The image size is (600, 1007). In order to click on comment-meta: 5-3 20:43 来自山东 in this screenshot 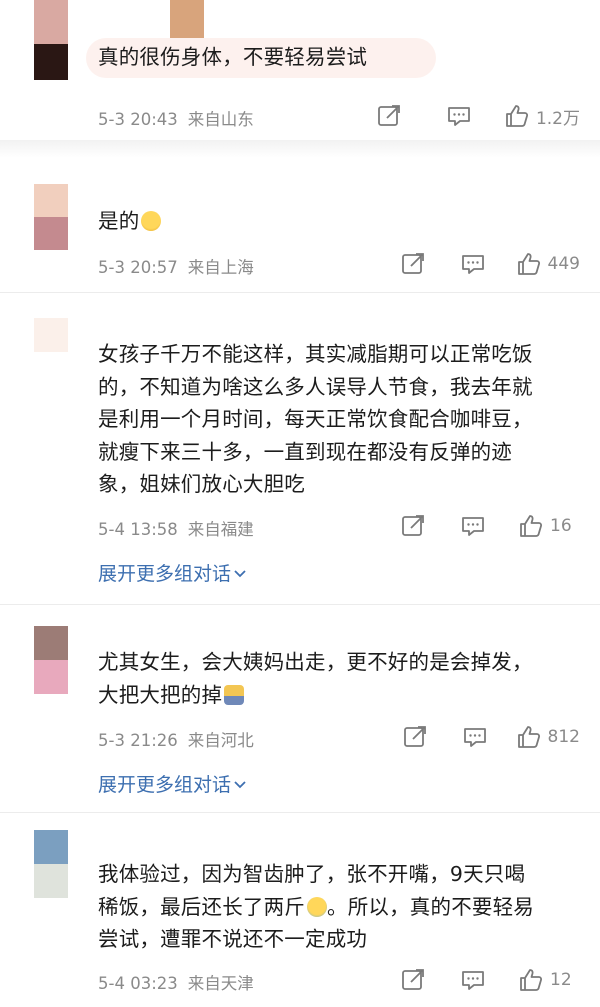, I will do `click(176, 118)`.